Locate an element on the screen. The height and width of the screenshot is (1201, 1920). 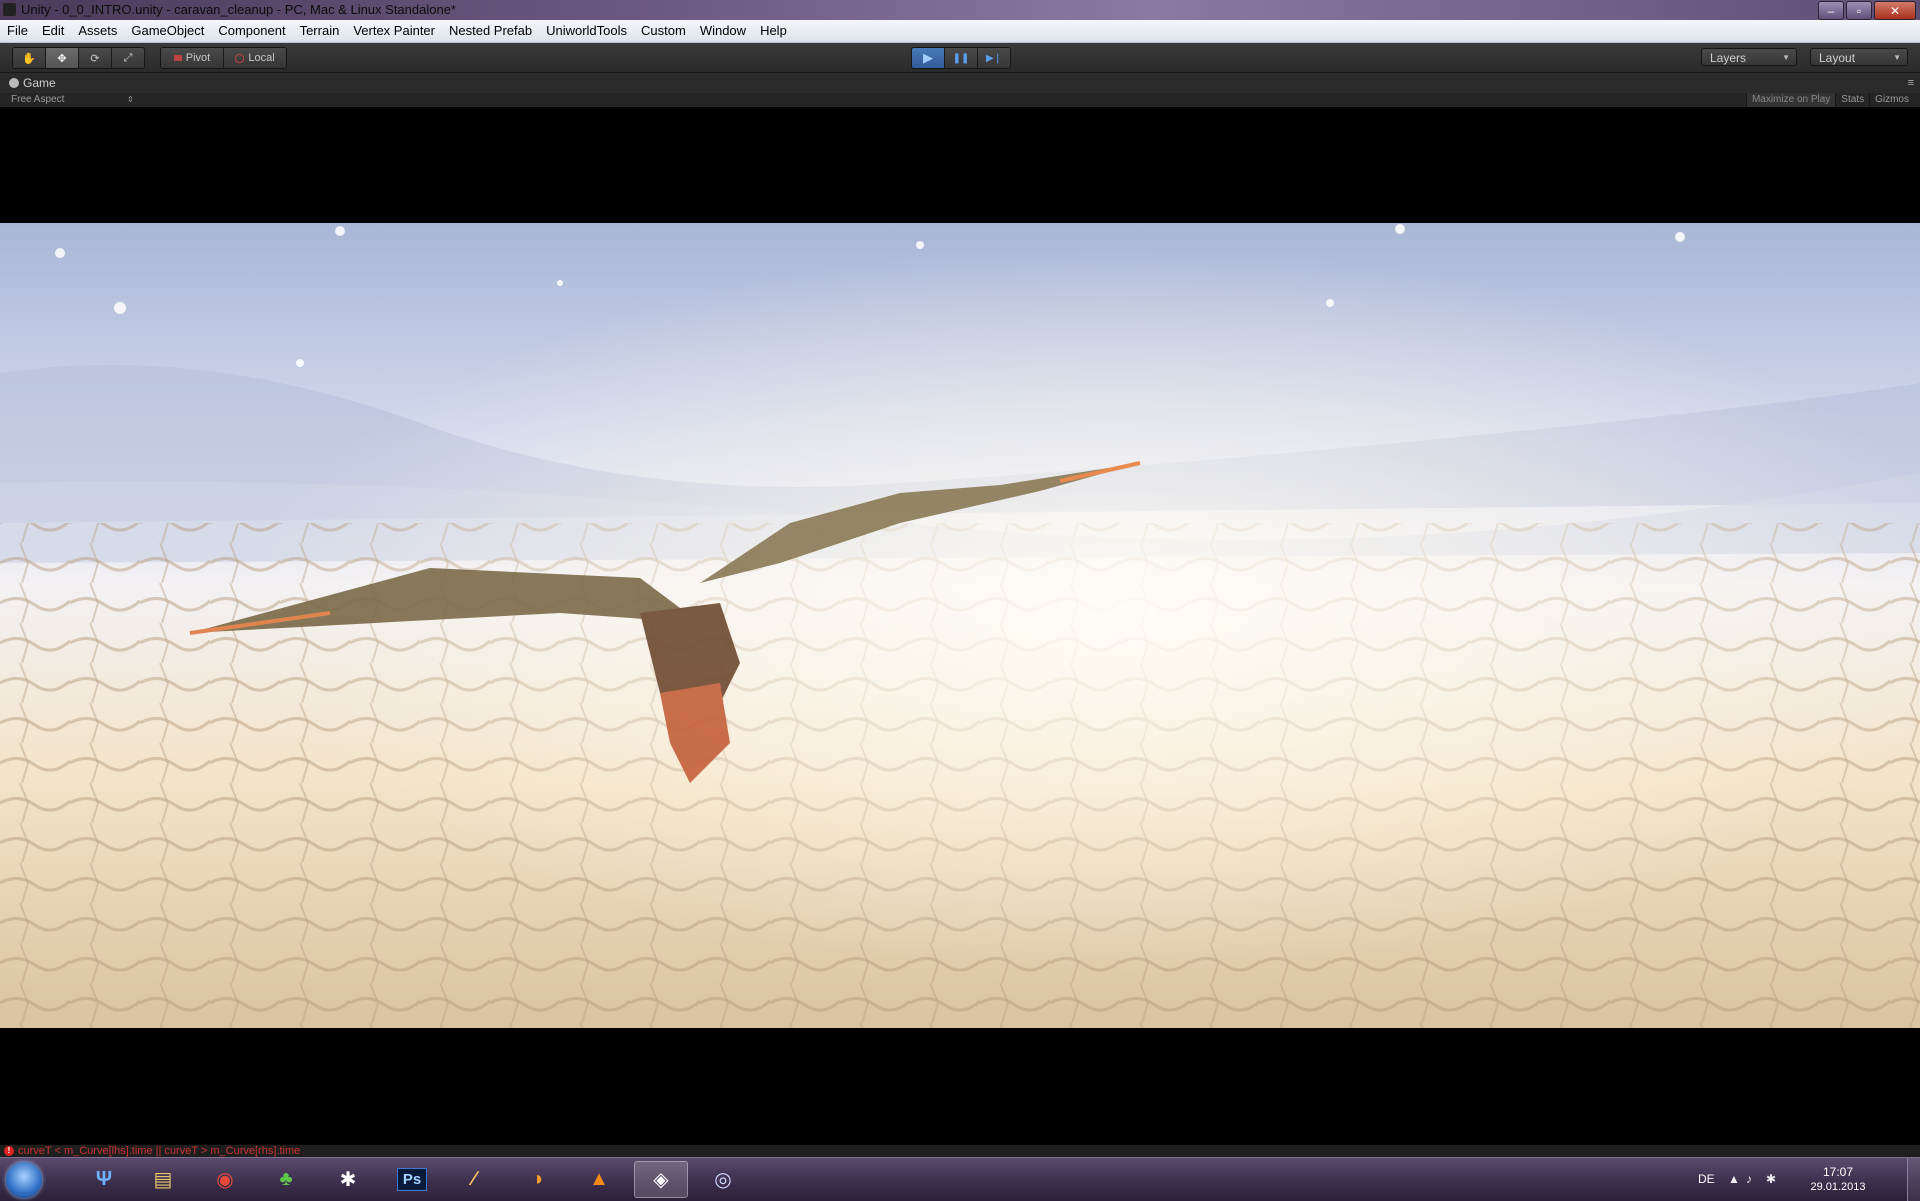
error-icon: ! is located at coordinates (9, 1151).